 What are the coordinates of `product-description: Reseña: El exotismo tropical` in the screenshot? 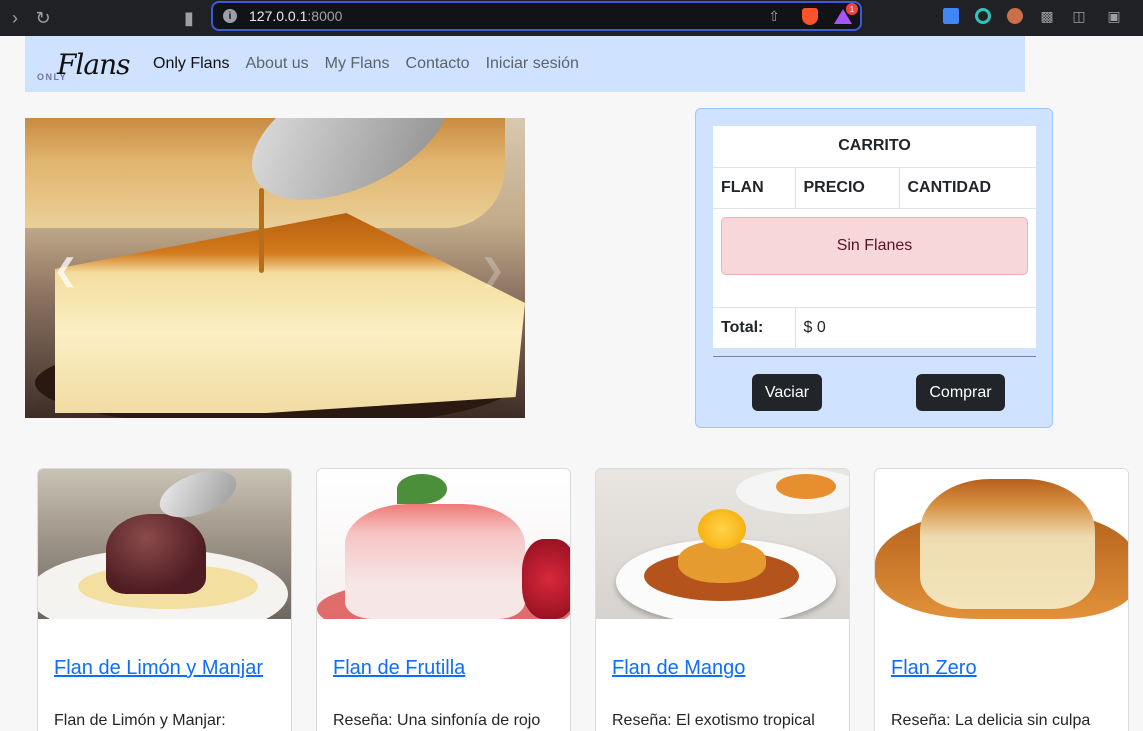 It's located at (713, 720).